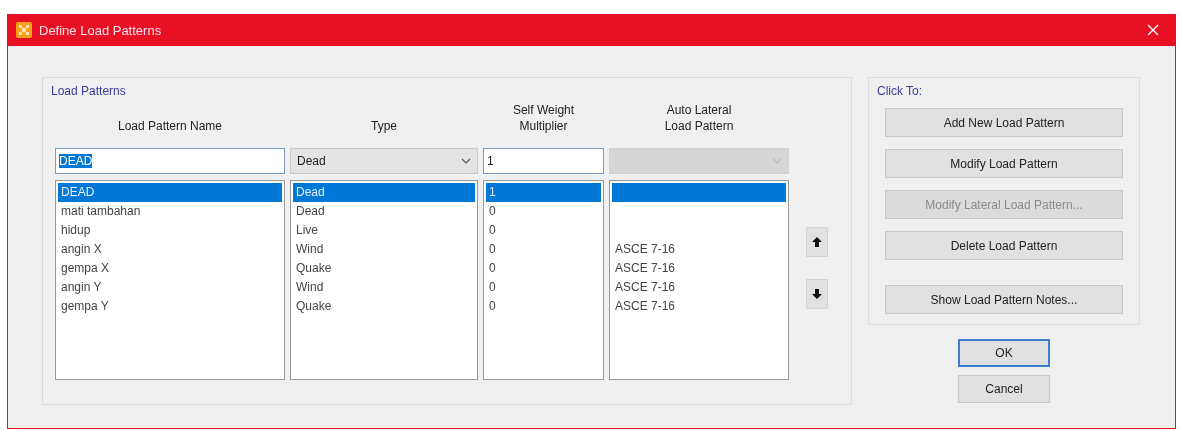 Image resolution: width=1182 pixels, height=430 pixels. I want to click on list-item: mati tambahan, so click(170, 211).